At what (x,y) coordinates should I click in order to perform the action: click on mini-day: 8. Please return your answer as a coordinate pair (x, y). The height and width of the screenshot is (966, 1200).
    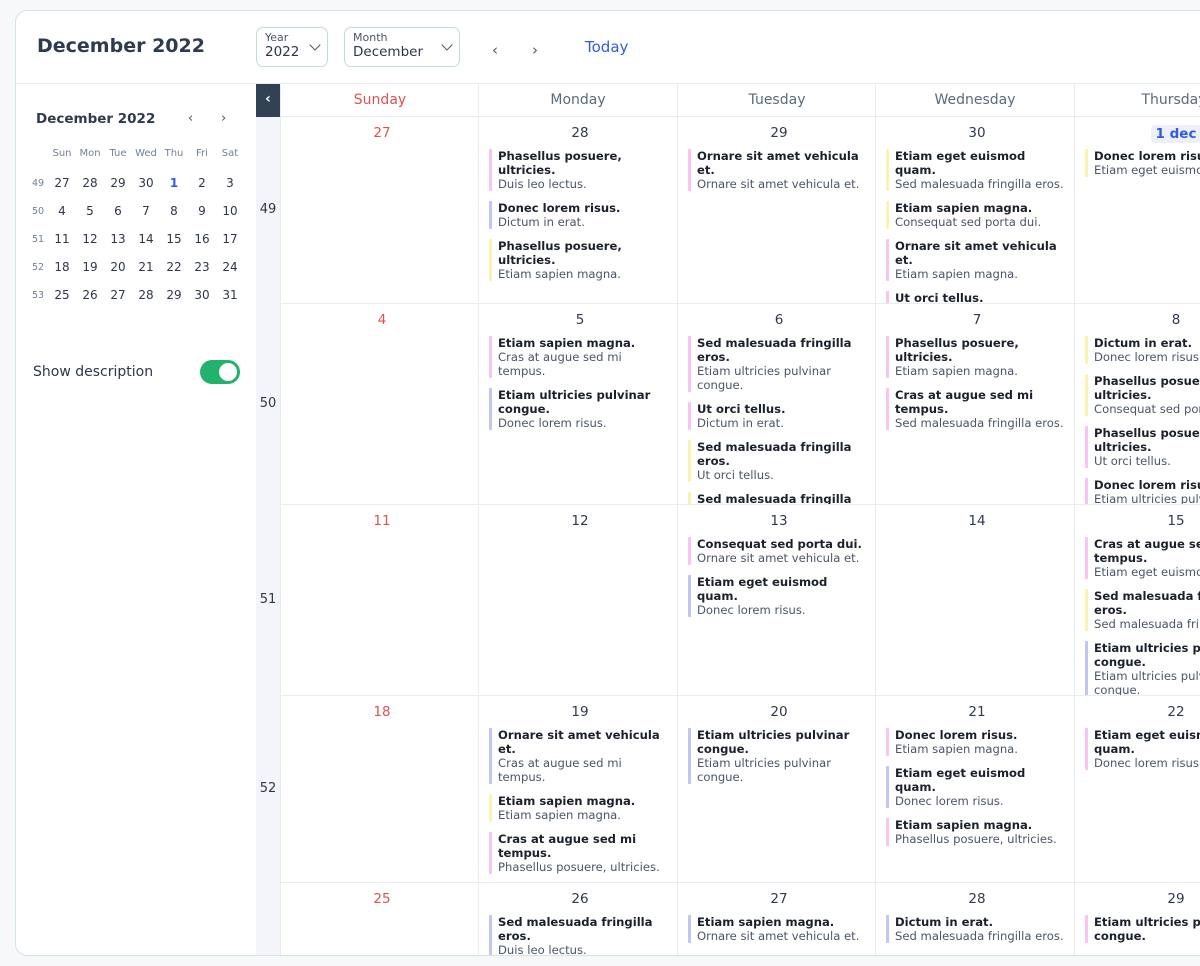
    Looking at the image, I should click on (174, 211).